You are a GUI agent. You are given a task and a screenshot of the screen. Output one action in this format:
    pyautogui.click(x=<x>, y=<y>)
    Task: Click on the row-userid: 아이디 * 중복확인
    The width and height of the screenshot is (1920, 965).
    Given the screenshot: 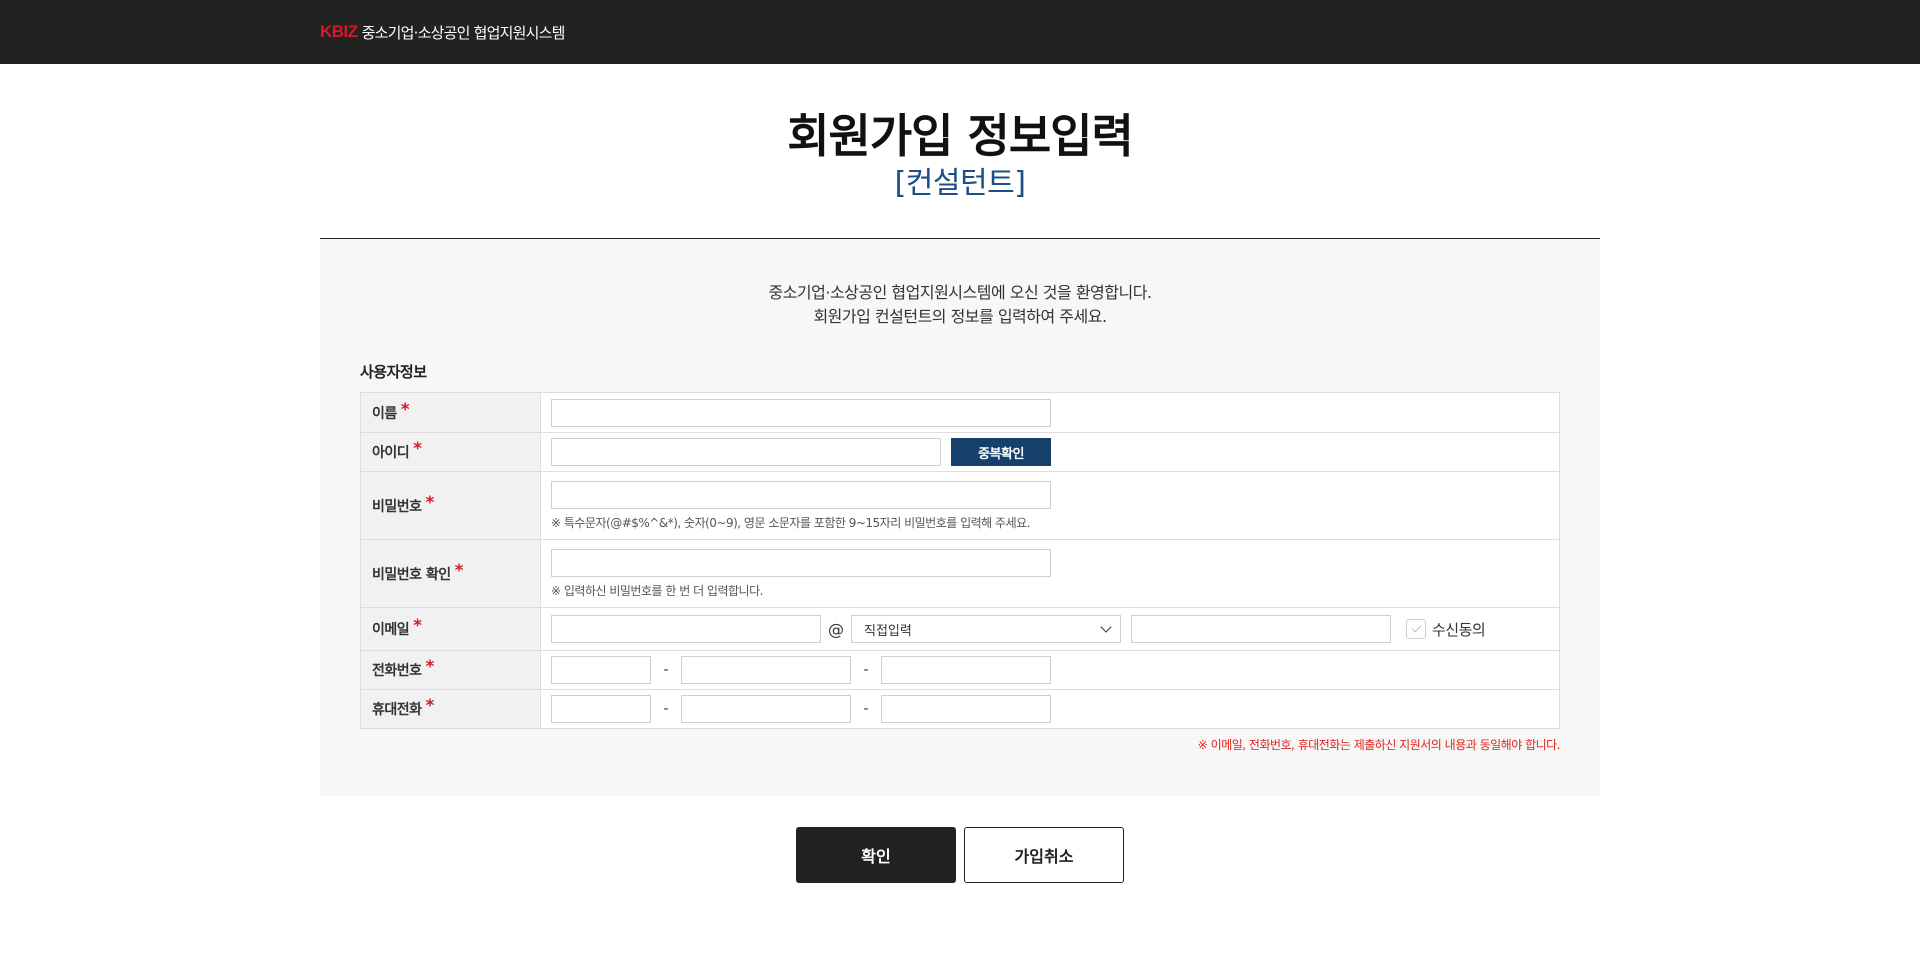 What is the action you would take?
    pyautogui.click(x=960, y=452)
    